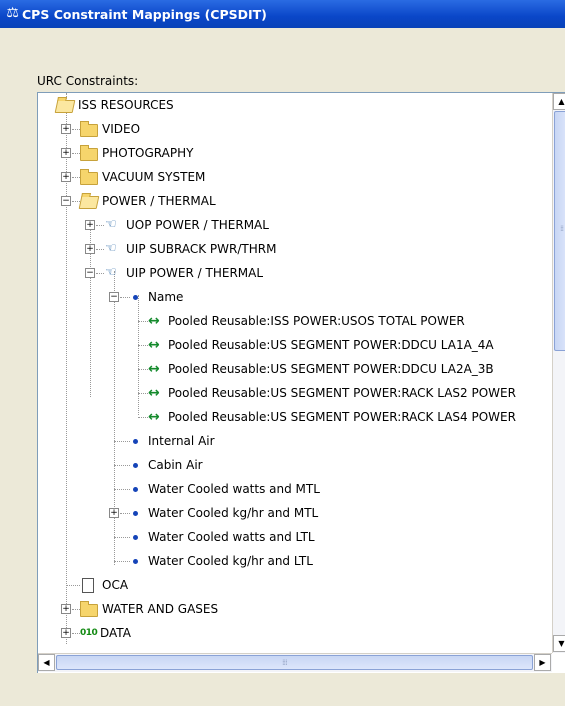 The image size is (565, 706). What do you see at coordinates (285, 662) in the screenshot?
I see `grip-icon: ⁞⁞⁞` at bounding box center [285, 662].